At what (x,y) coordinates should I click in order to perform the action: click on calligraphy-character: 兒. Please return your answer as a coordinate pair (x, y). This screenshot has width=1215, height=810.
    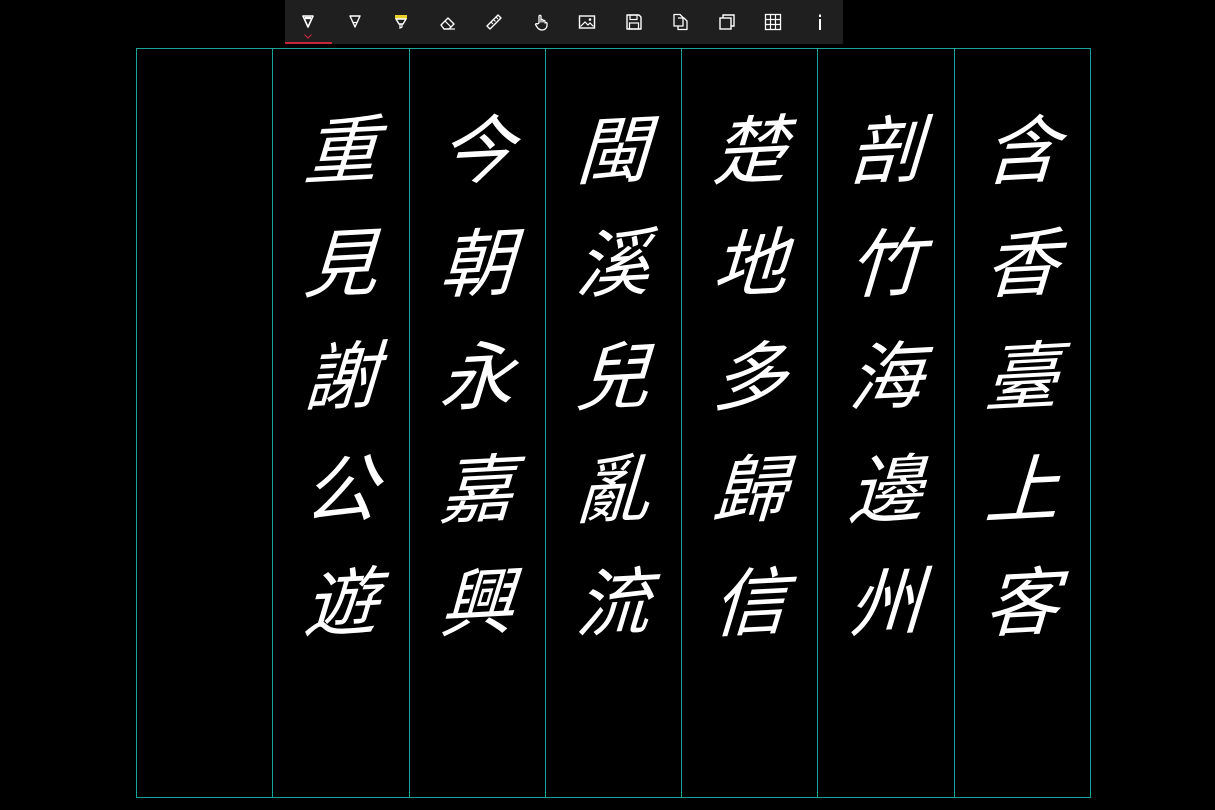
    Looking at the image, I should click on (613, 378).